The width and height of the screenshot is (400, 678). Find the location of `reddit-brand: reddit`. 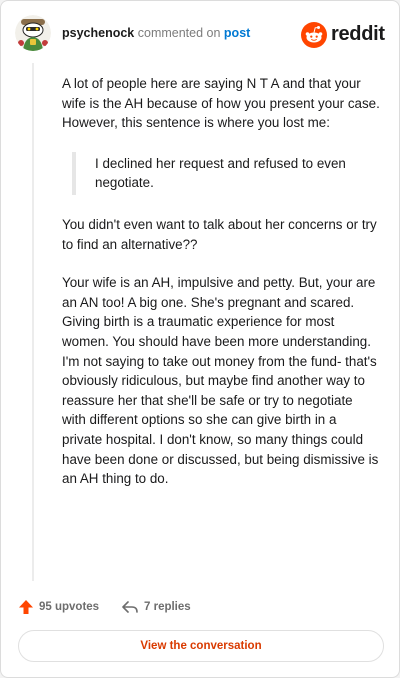

reddit-brand: reddit is located at coordinates (343, 35).